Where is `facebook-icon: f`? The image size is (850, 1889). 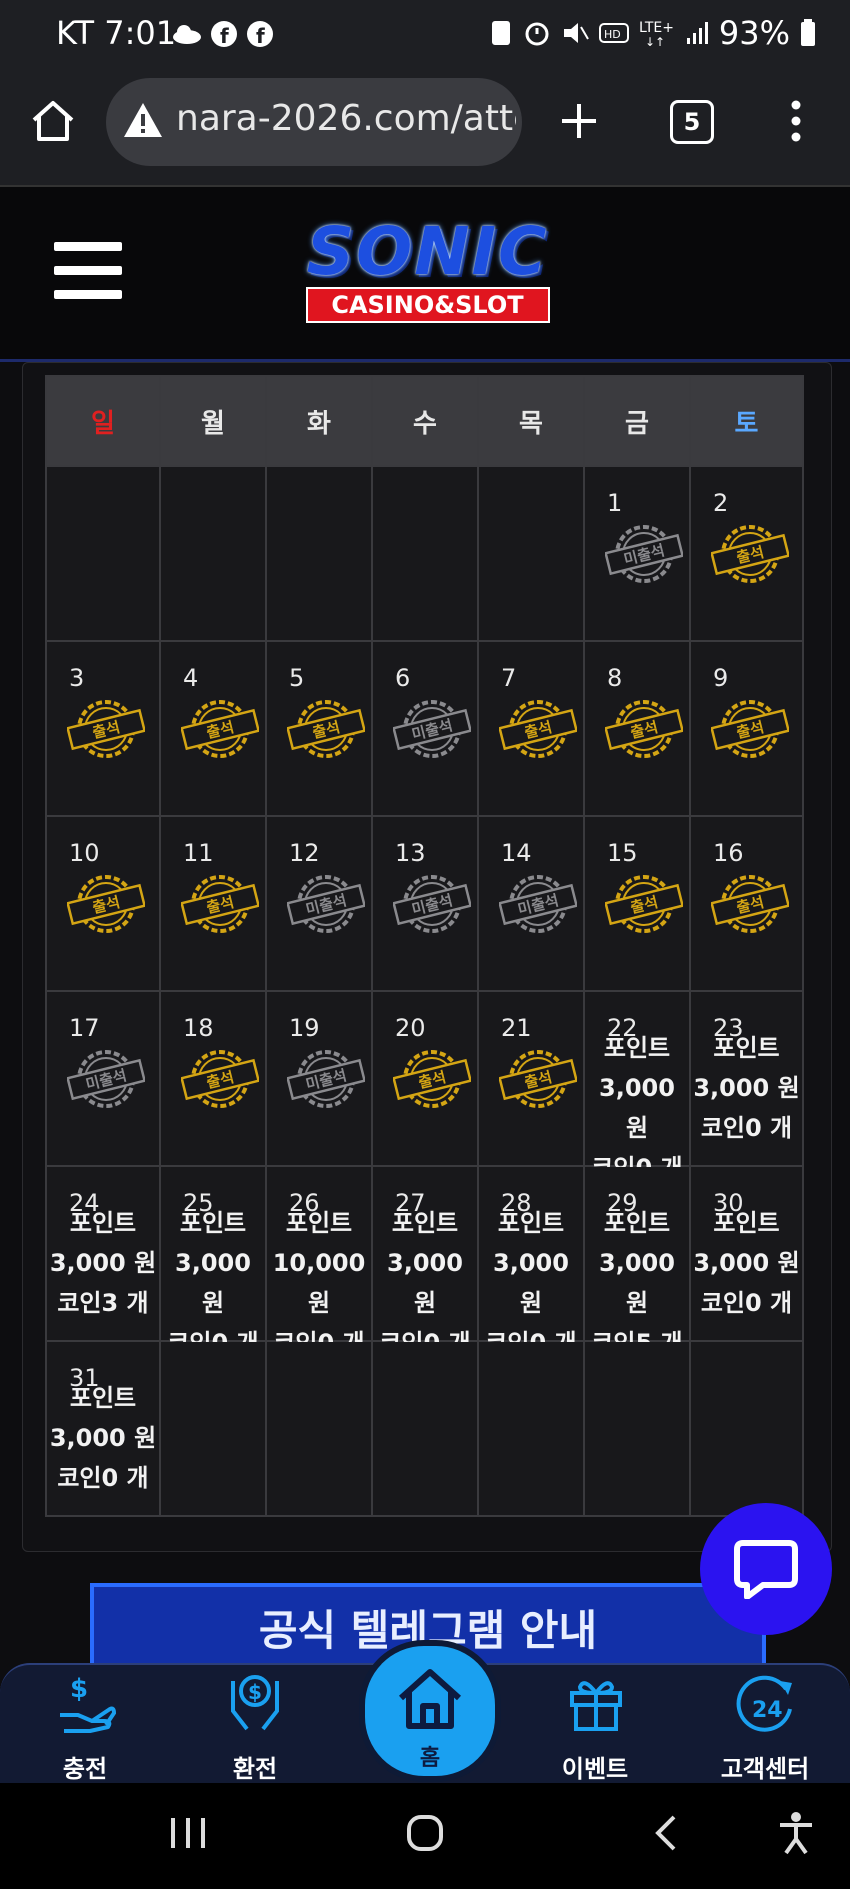
facebook-icon: f is located at coordinates (260, 34).